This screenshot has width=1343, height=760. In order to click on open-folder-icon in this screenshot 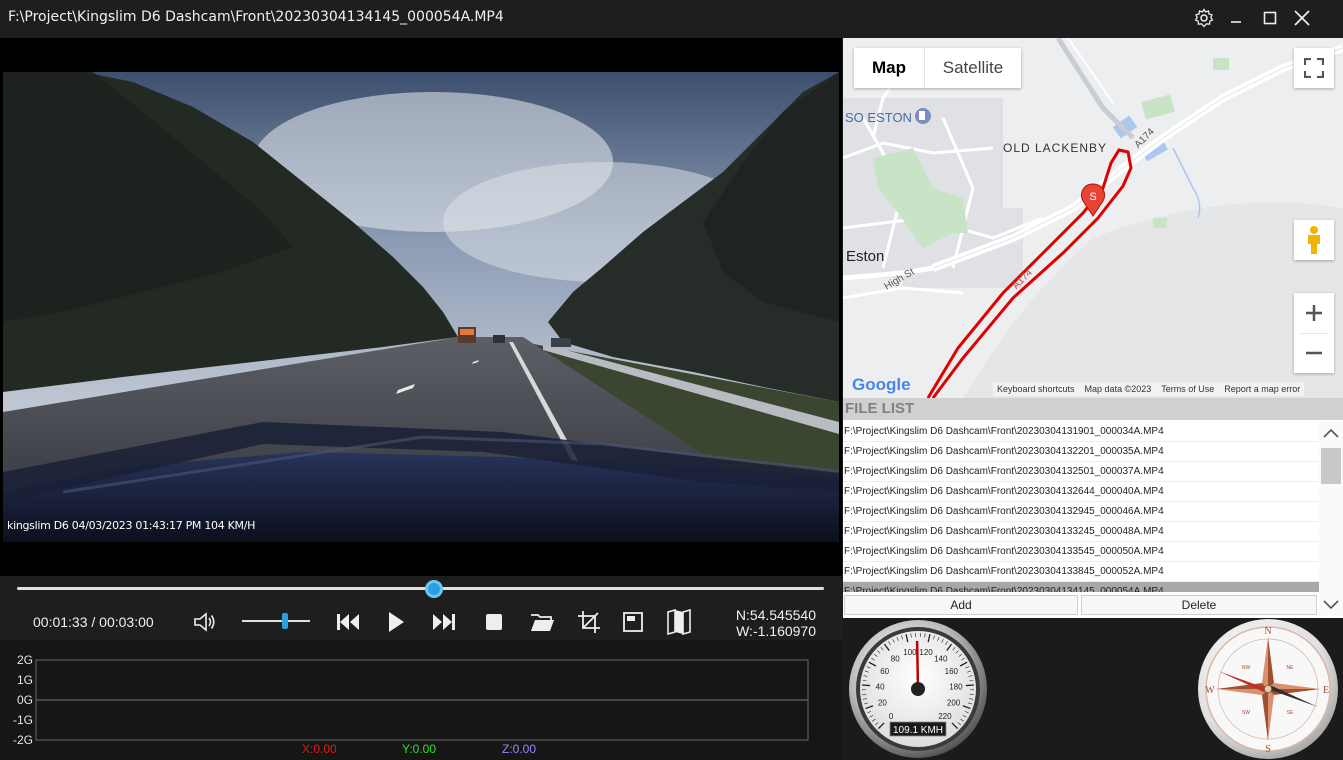, I will do `click(542, 622)`.